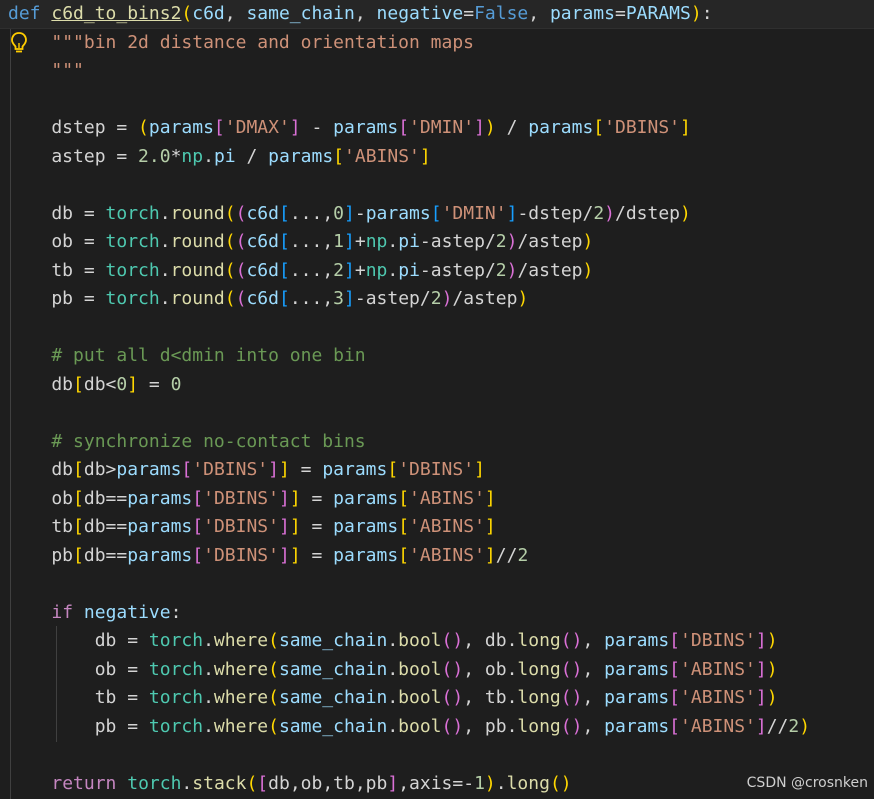  What do you see at coordinates (437, 385) in the screenshot?
I see `code-line: db[db<0] = 0` at bounding box center [437, 385].